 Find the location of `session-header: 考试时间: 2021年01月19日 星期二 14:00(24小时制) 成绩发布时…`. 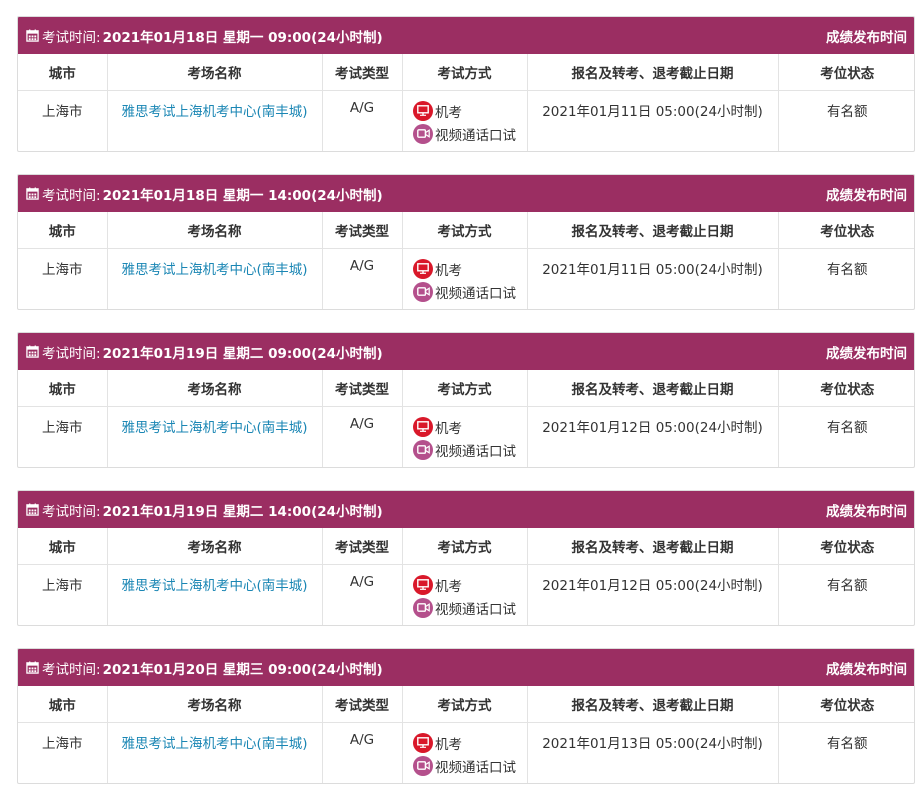

session-header: 考试时间: 2021年01月19日 星期二 14:00(24小时制) 成绩发布时… is located at coordinates (466, 509).